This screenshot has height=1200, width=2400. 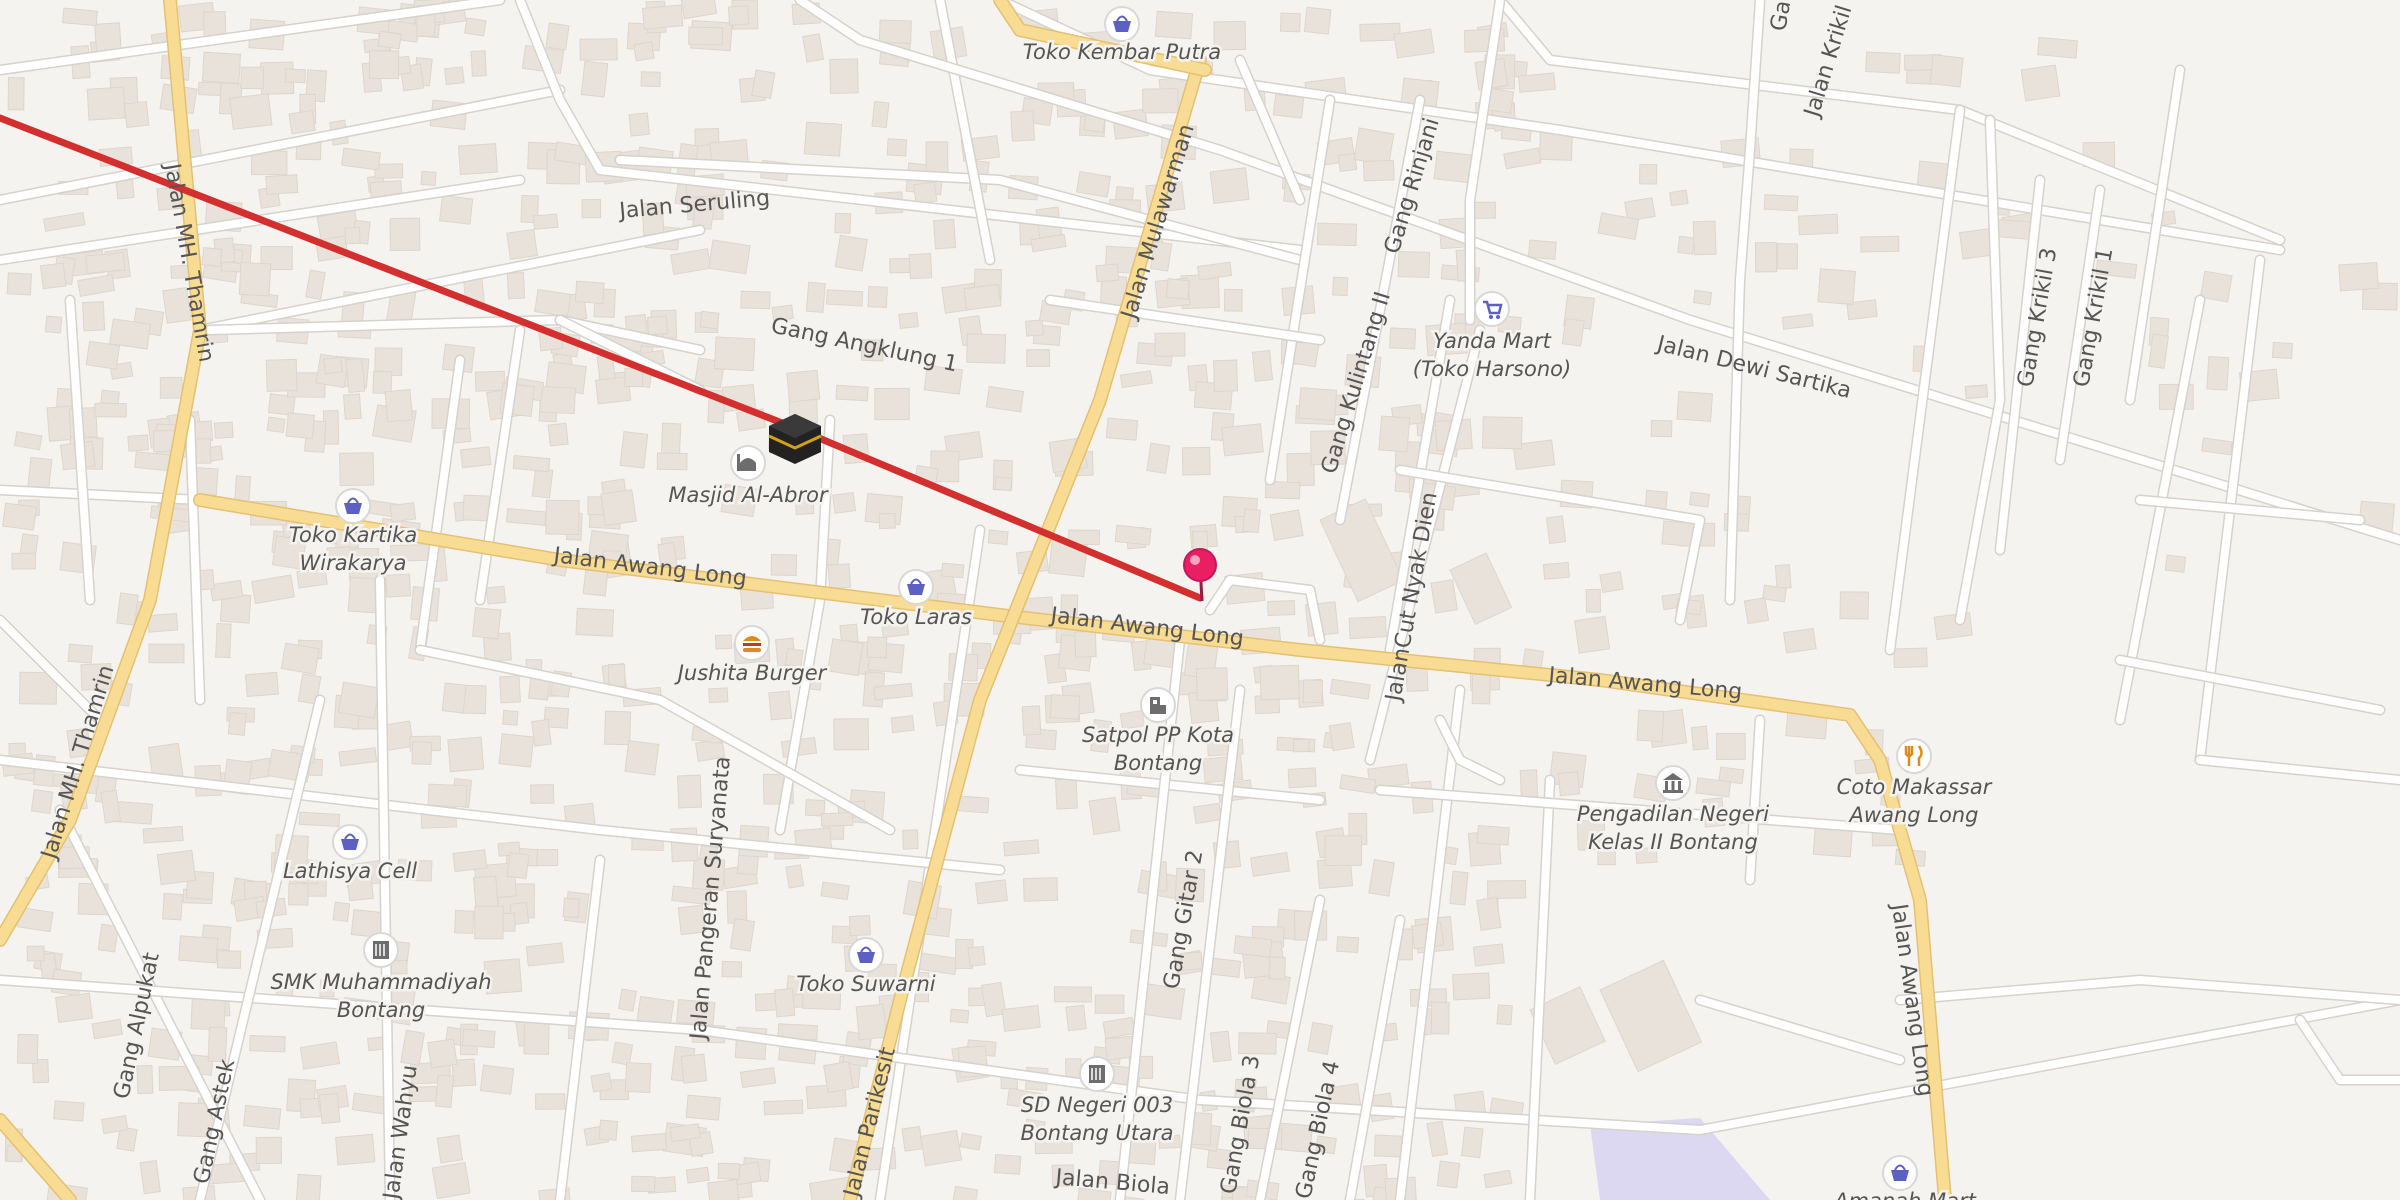 What do you see at coordinates (1097, 1105) in the screenshot?
I see `poi-label: SD Negeri 003` at bounding box center [1097, 1105].